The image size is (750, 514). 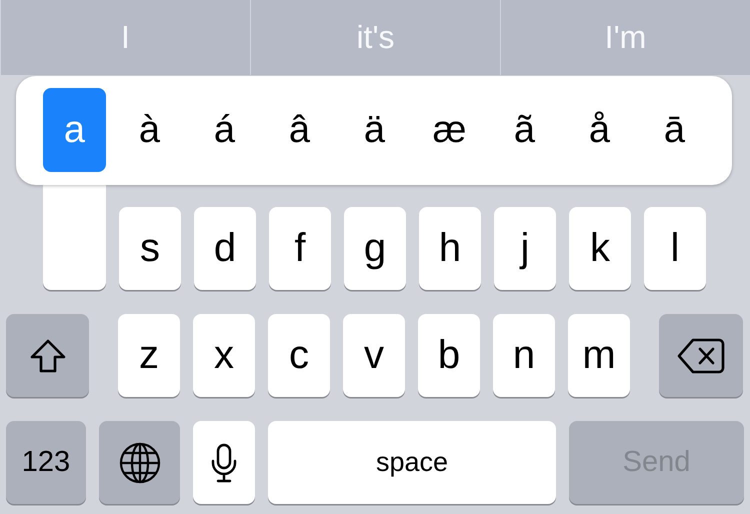 I want to click on accent-option: â, so click(x=299, y=130).